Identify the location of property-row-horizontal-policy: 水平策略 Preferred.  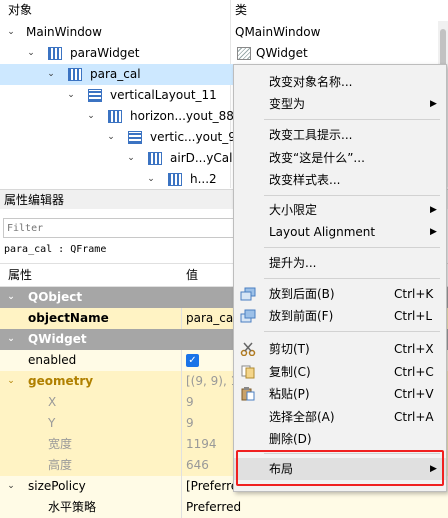
(224, 507).